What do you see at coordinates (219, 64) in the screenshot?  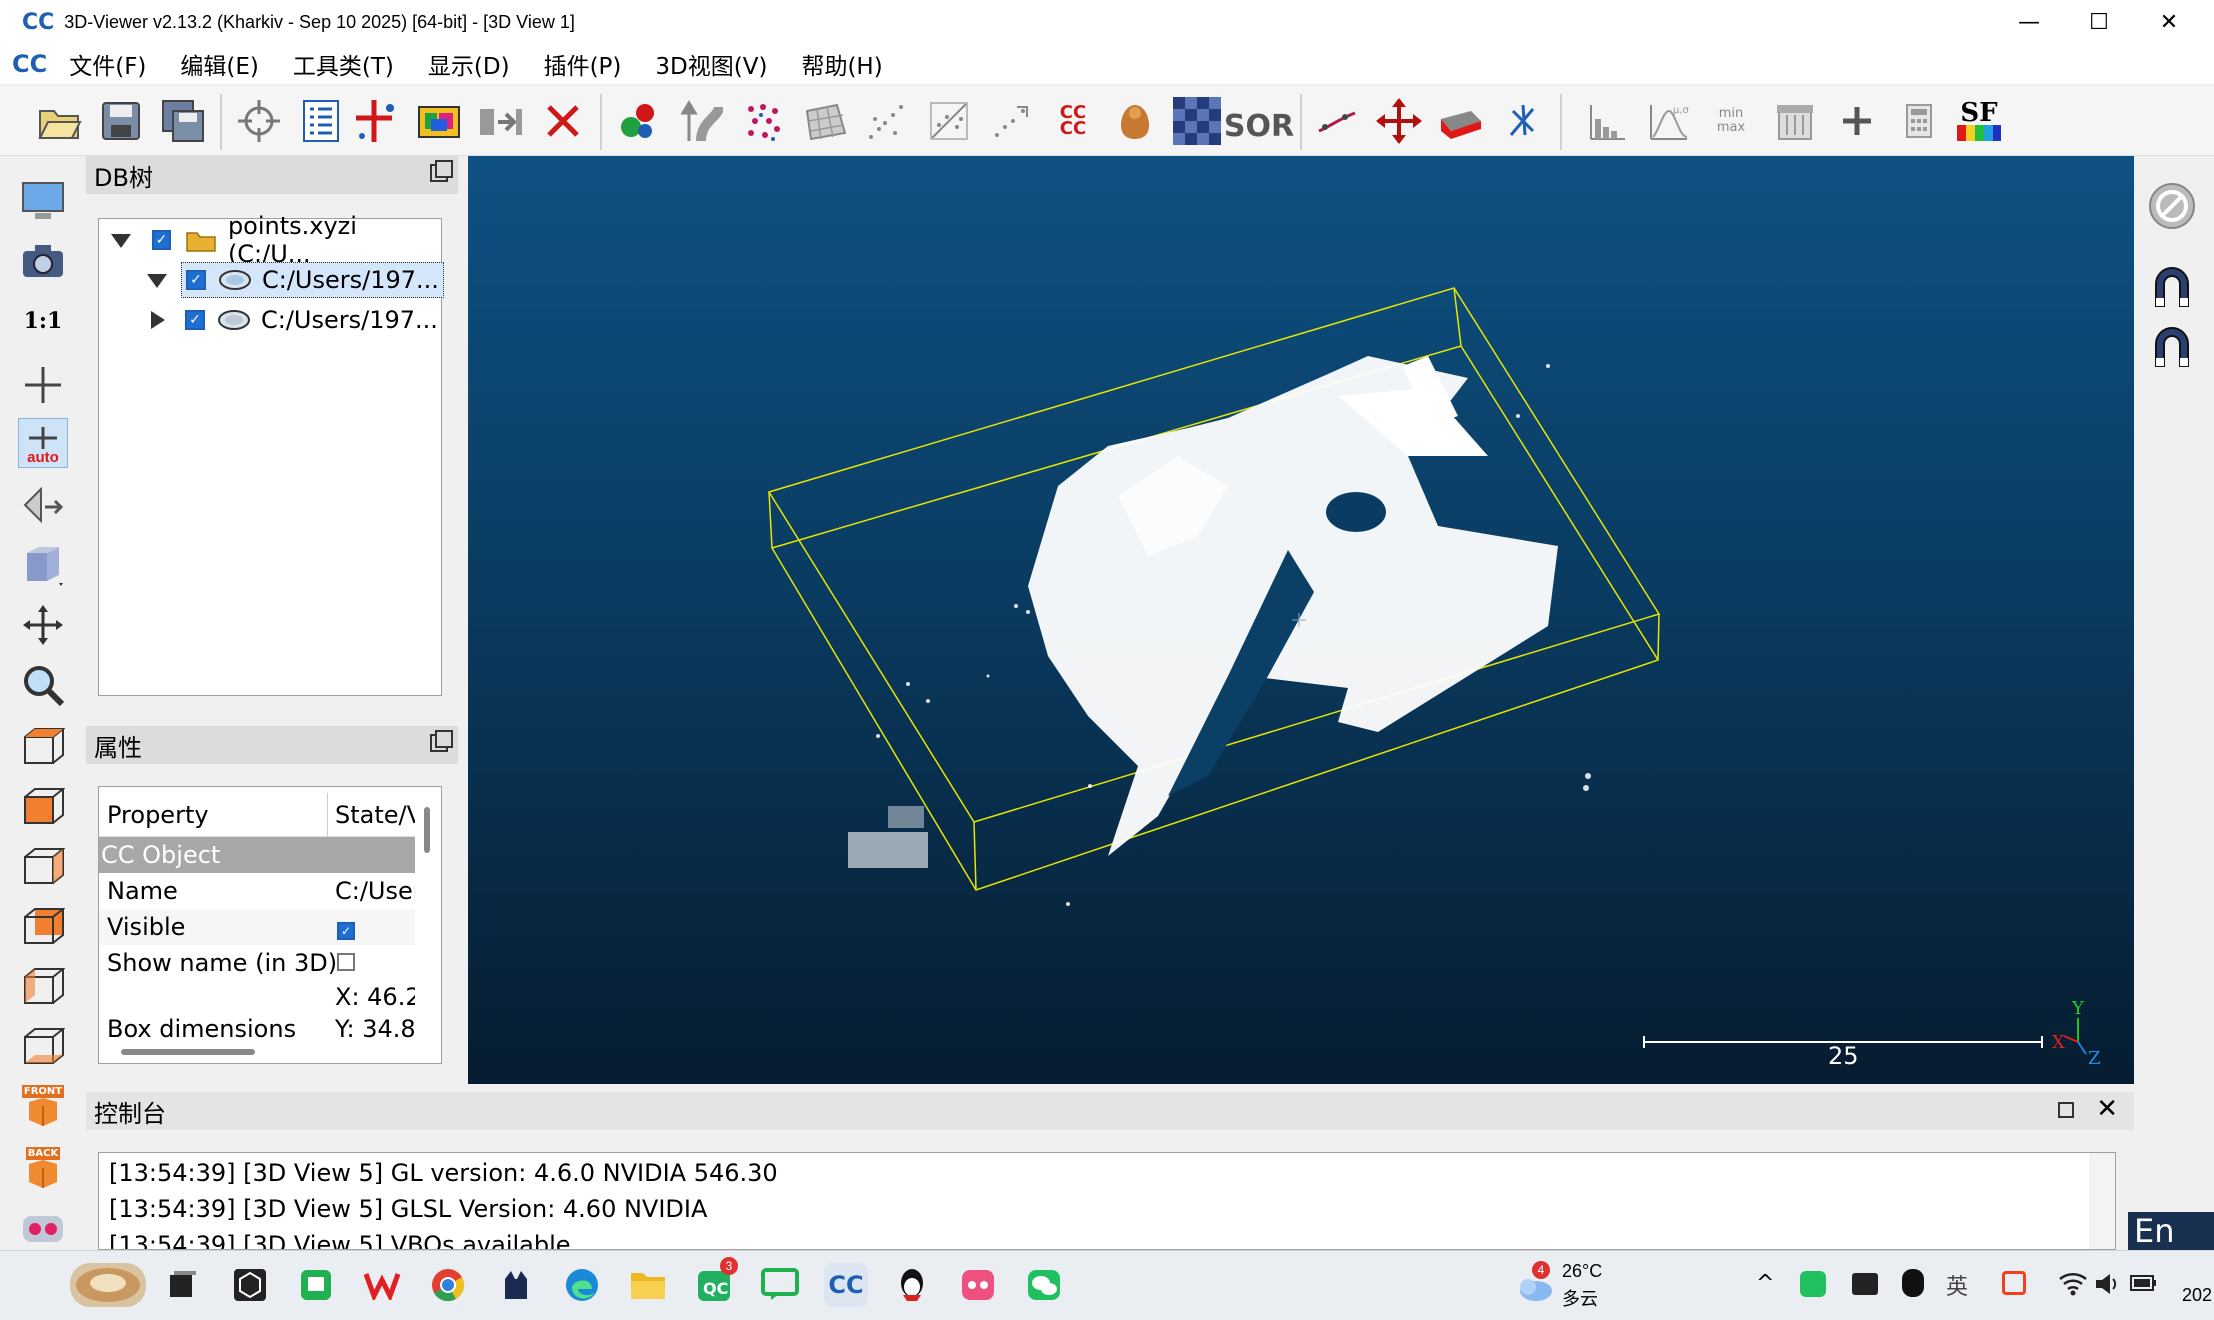 I see `menu-edit: 编辑(E)` at bounding box center [219, 64].